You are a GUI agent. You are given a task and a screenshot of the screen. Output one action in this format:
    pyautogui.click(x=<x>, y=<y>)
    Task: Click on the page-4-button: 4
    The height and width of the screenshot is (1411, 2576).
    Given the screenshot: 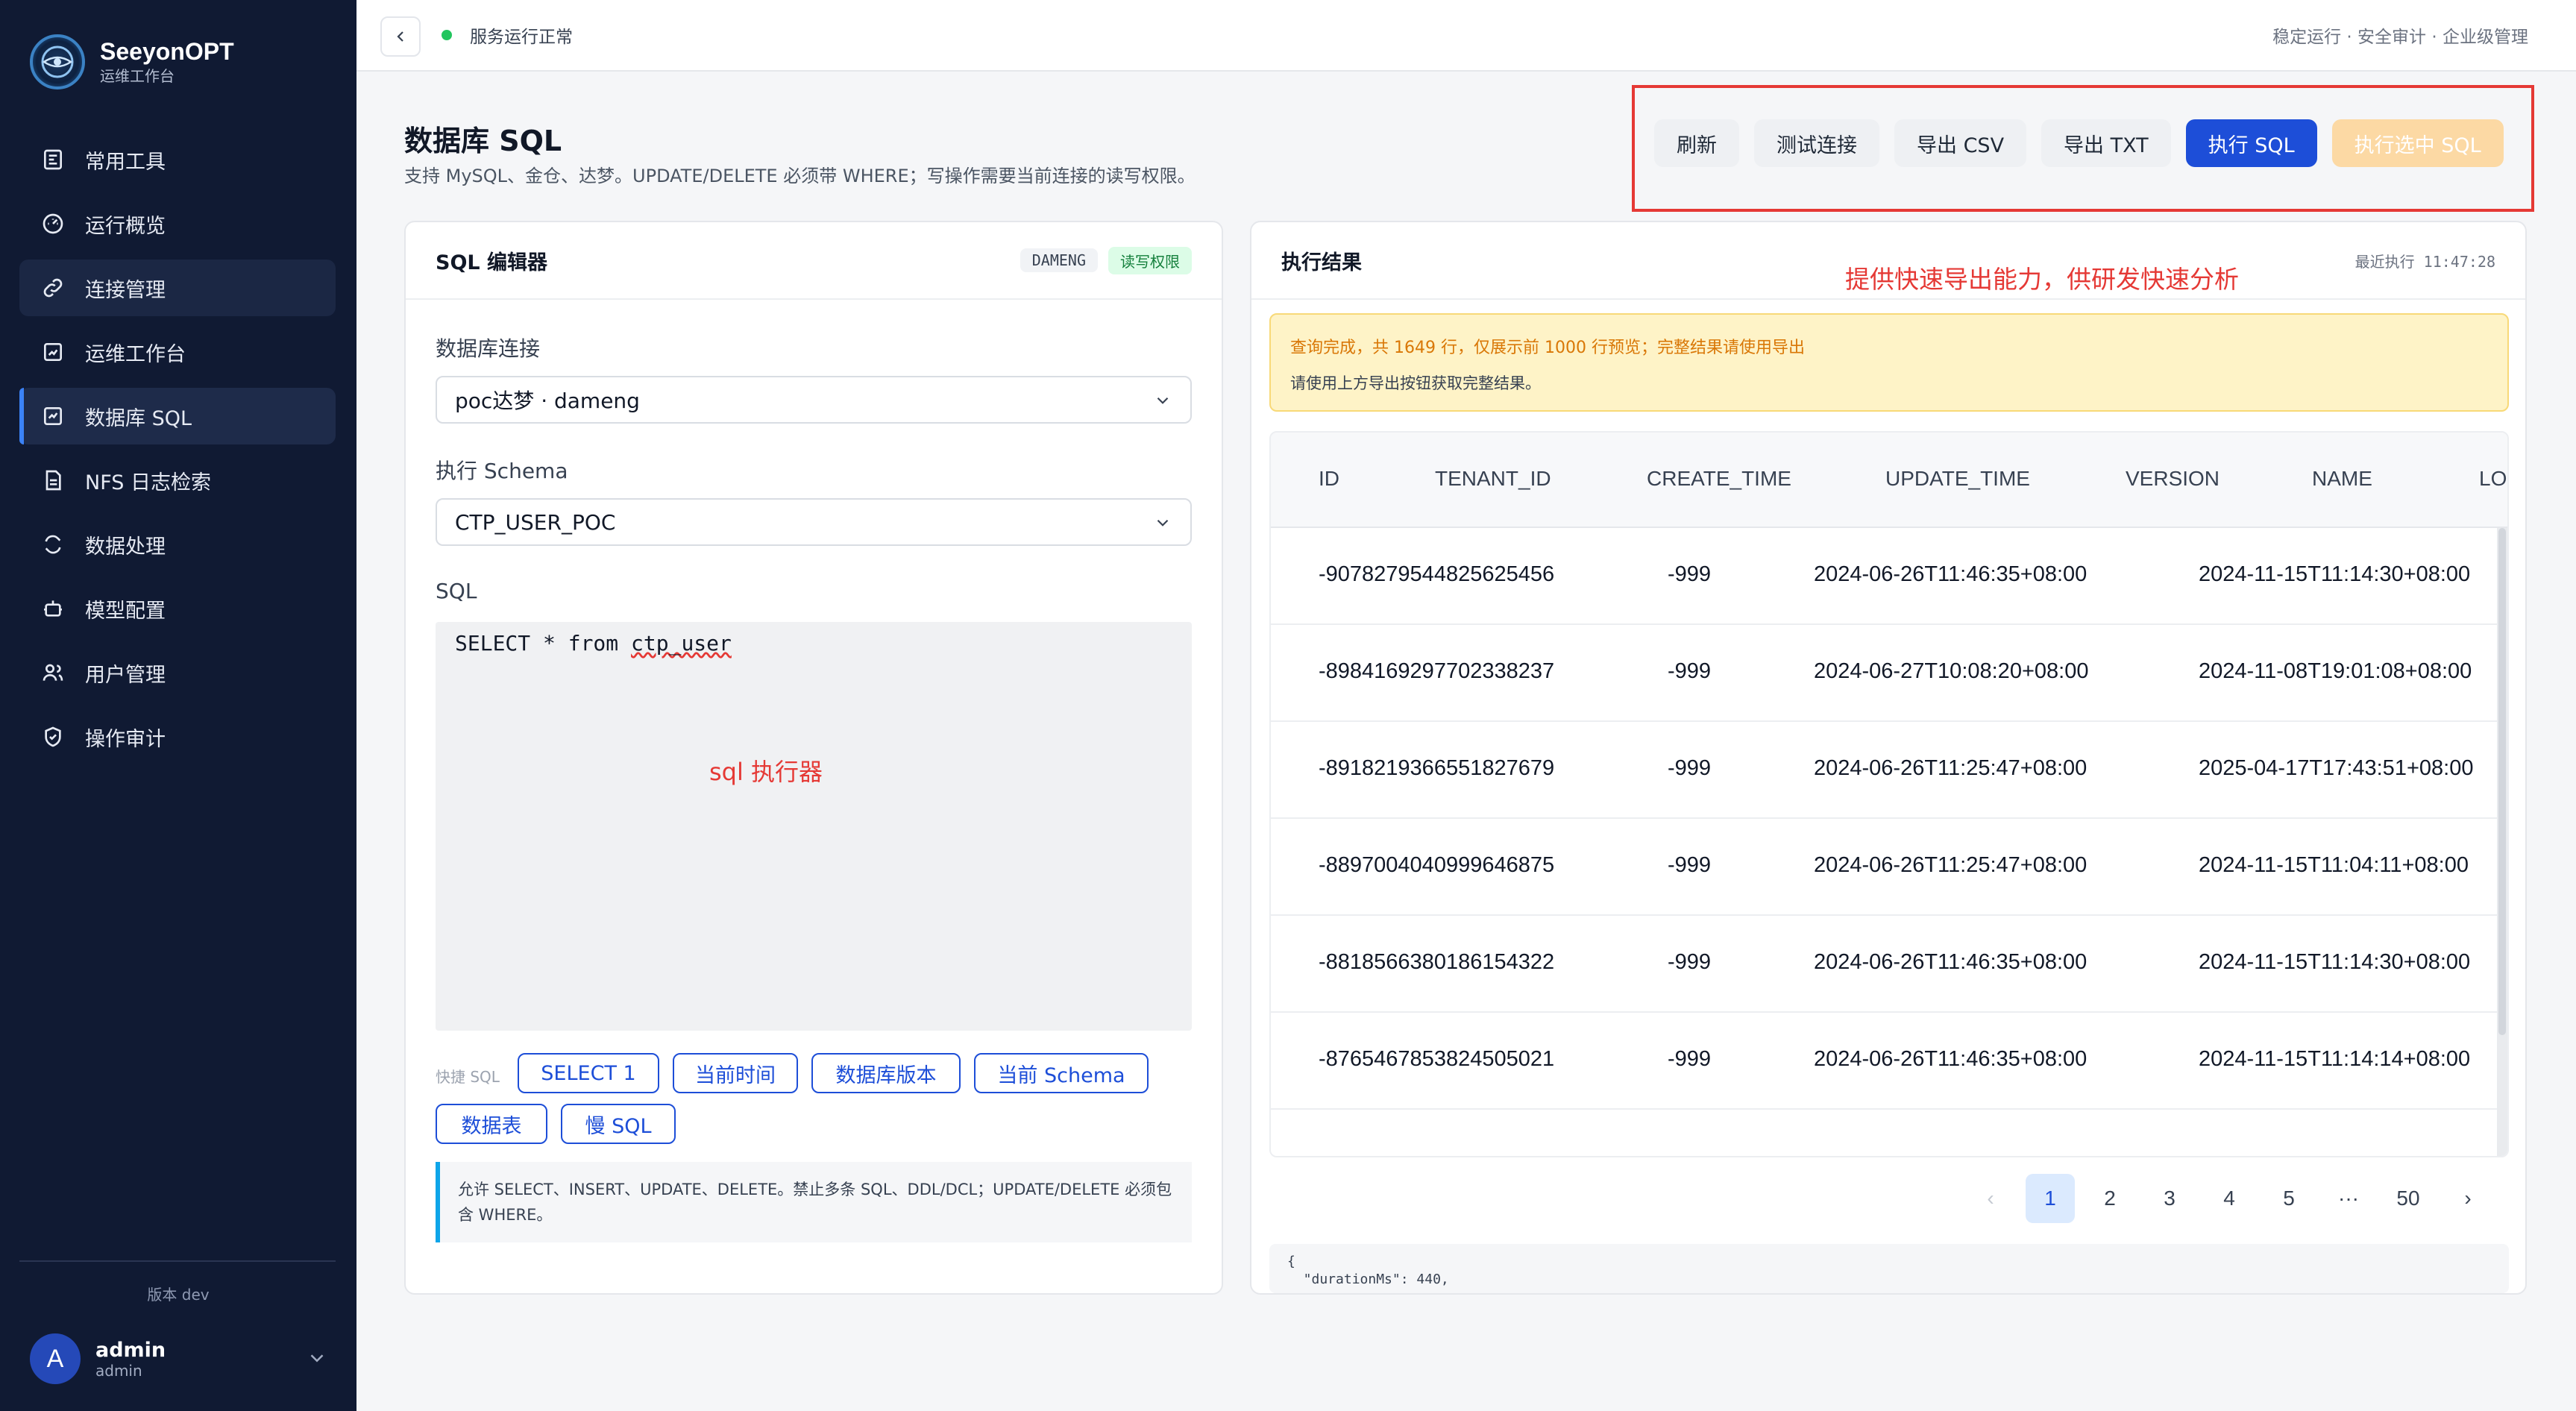 What is the action you would take?
    pyautogui.click(x=2230, y=1198)
    